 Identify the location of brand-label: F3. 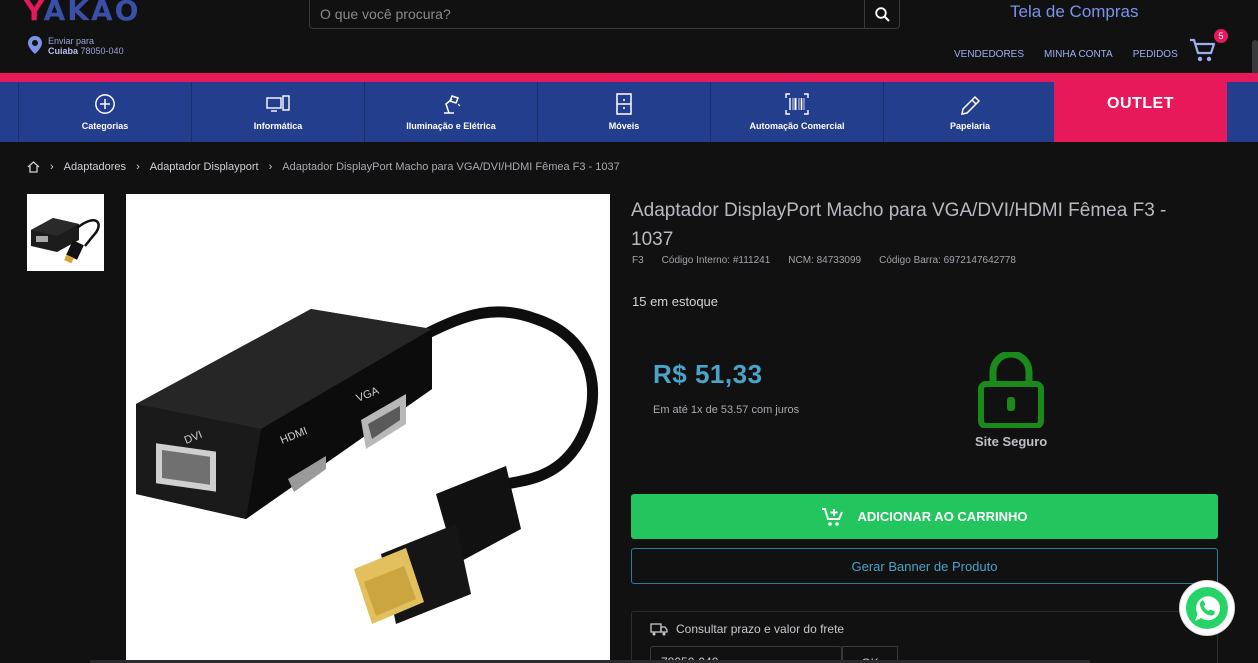
(638, 260).